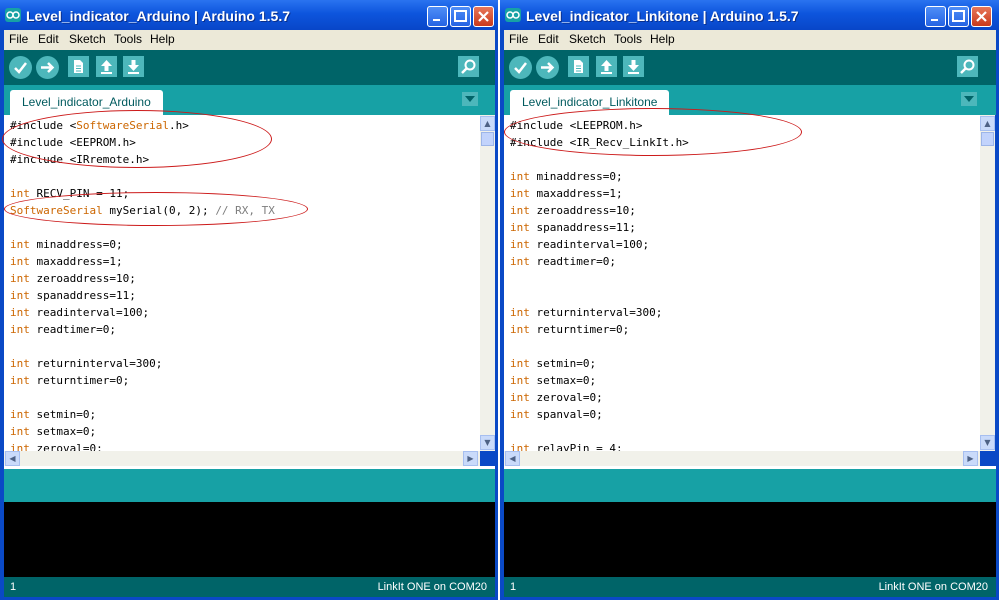 The width and height of the screenshot is (1000, 600). Describe the element at coordinates (745, 227) in the screenshot. I see `code-line: int spanaddress=11;` at that location.